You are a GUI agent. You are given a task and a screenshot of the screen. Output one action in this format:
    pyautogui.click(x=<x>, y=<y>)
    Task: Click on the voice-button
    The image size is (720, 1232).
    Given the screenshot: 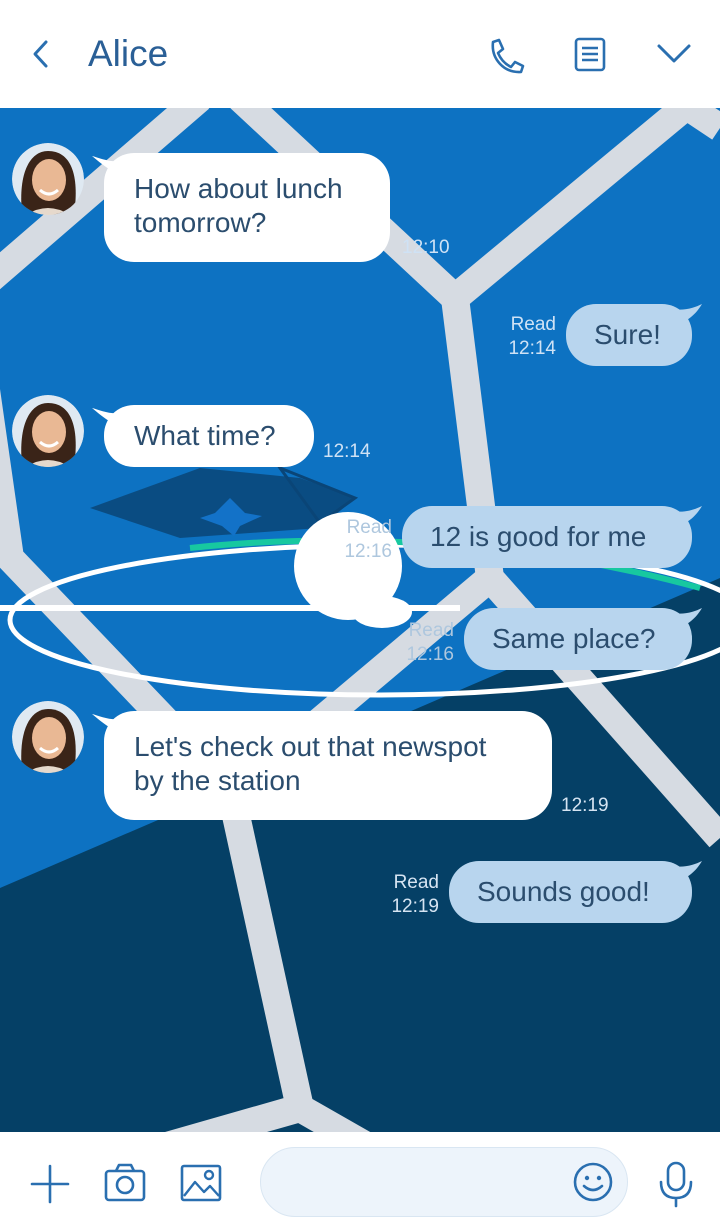 What is the action you would take?
    pyautogui.click(x=676, y=1184)
    